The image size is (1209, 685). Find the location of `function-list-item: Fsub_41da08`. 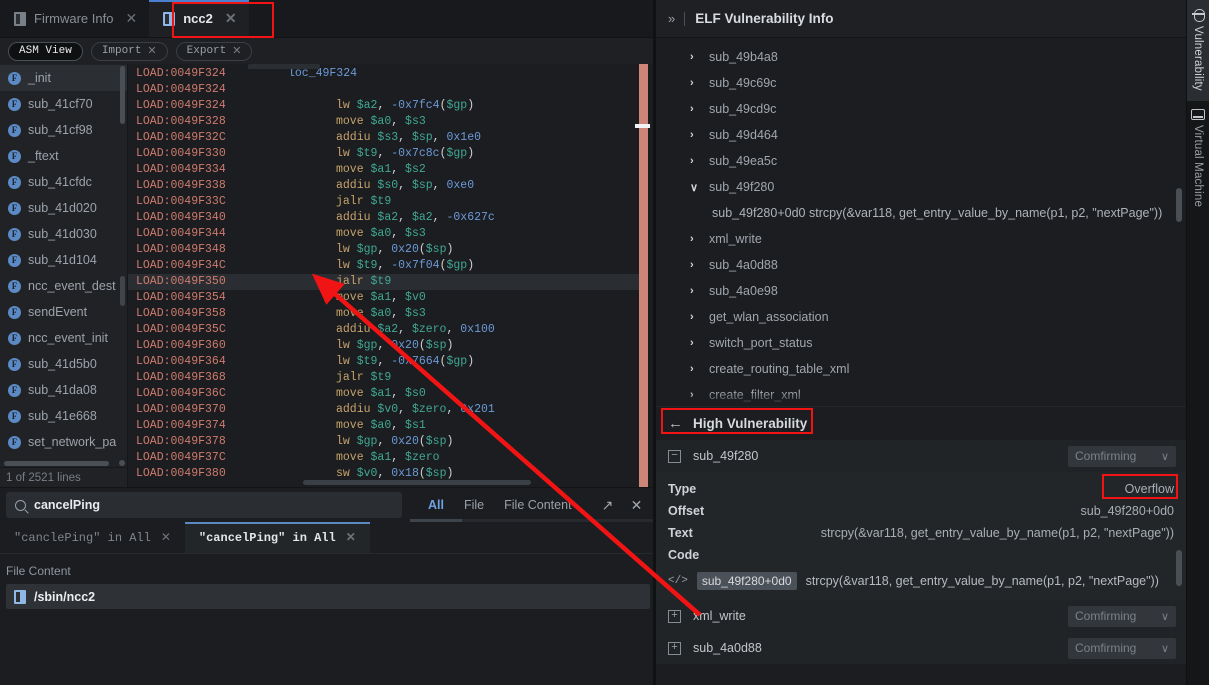

function-list-item: Fsub_41da08 is located at coordinates (63, 390).